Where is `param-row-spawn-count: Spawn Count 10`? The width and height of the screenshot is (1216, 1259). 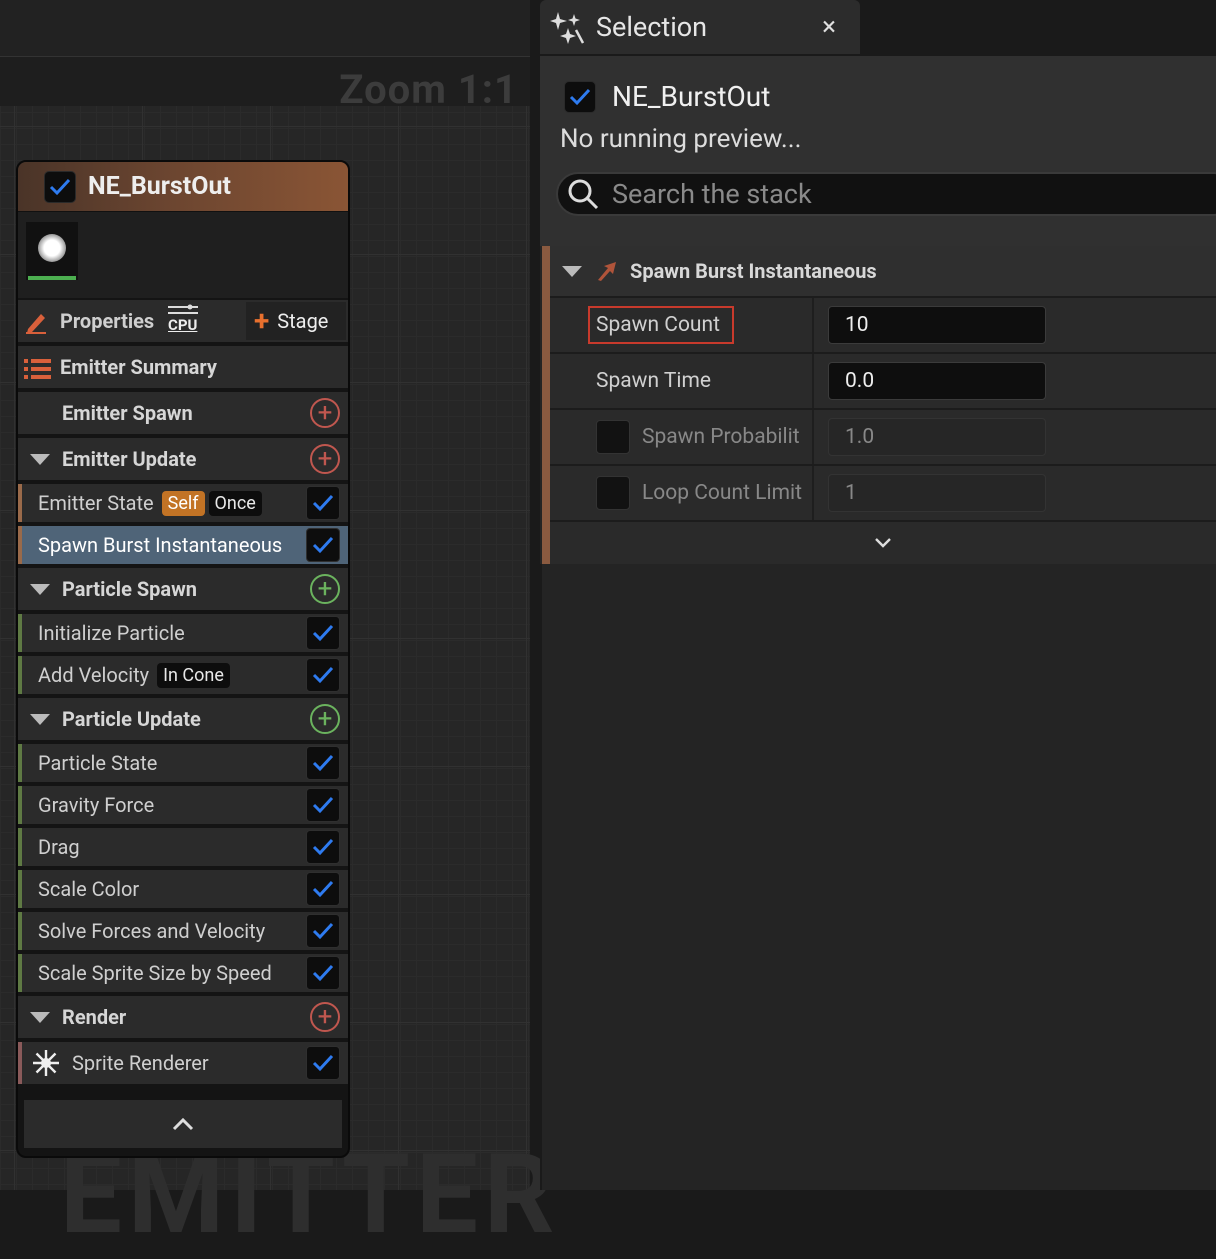 param-row-spawn-count: Spawn Count 10 is located at coordinates (883, 325).